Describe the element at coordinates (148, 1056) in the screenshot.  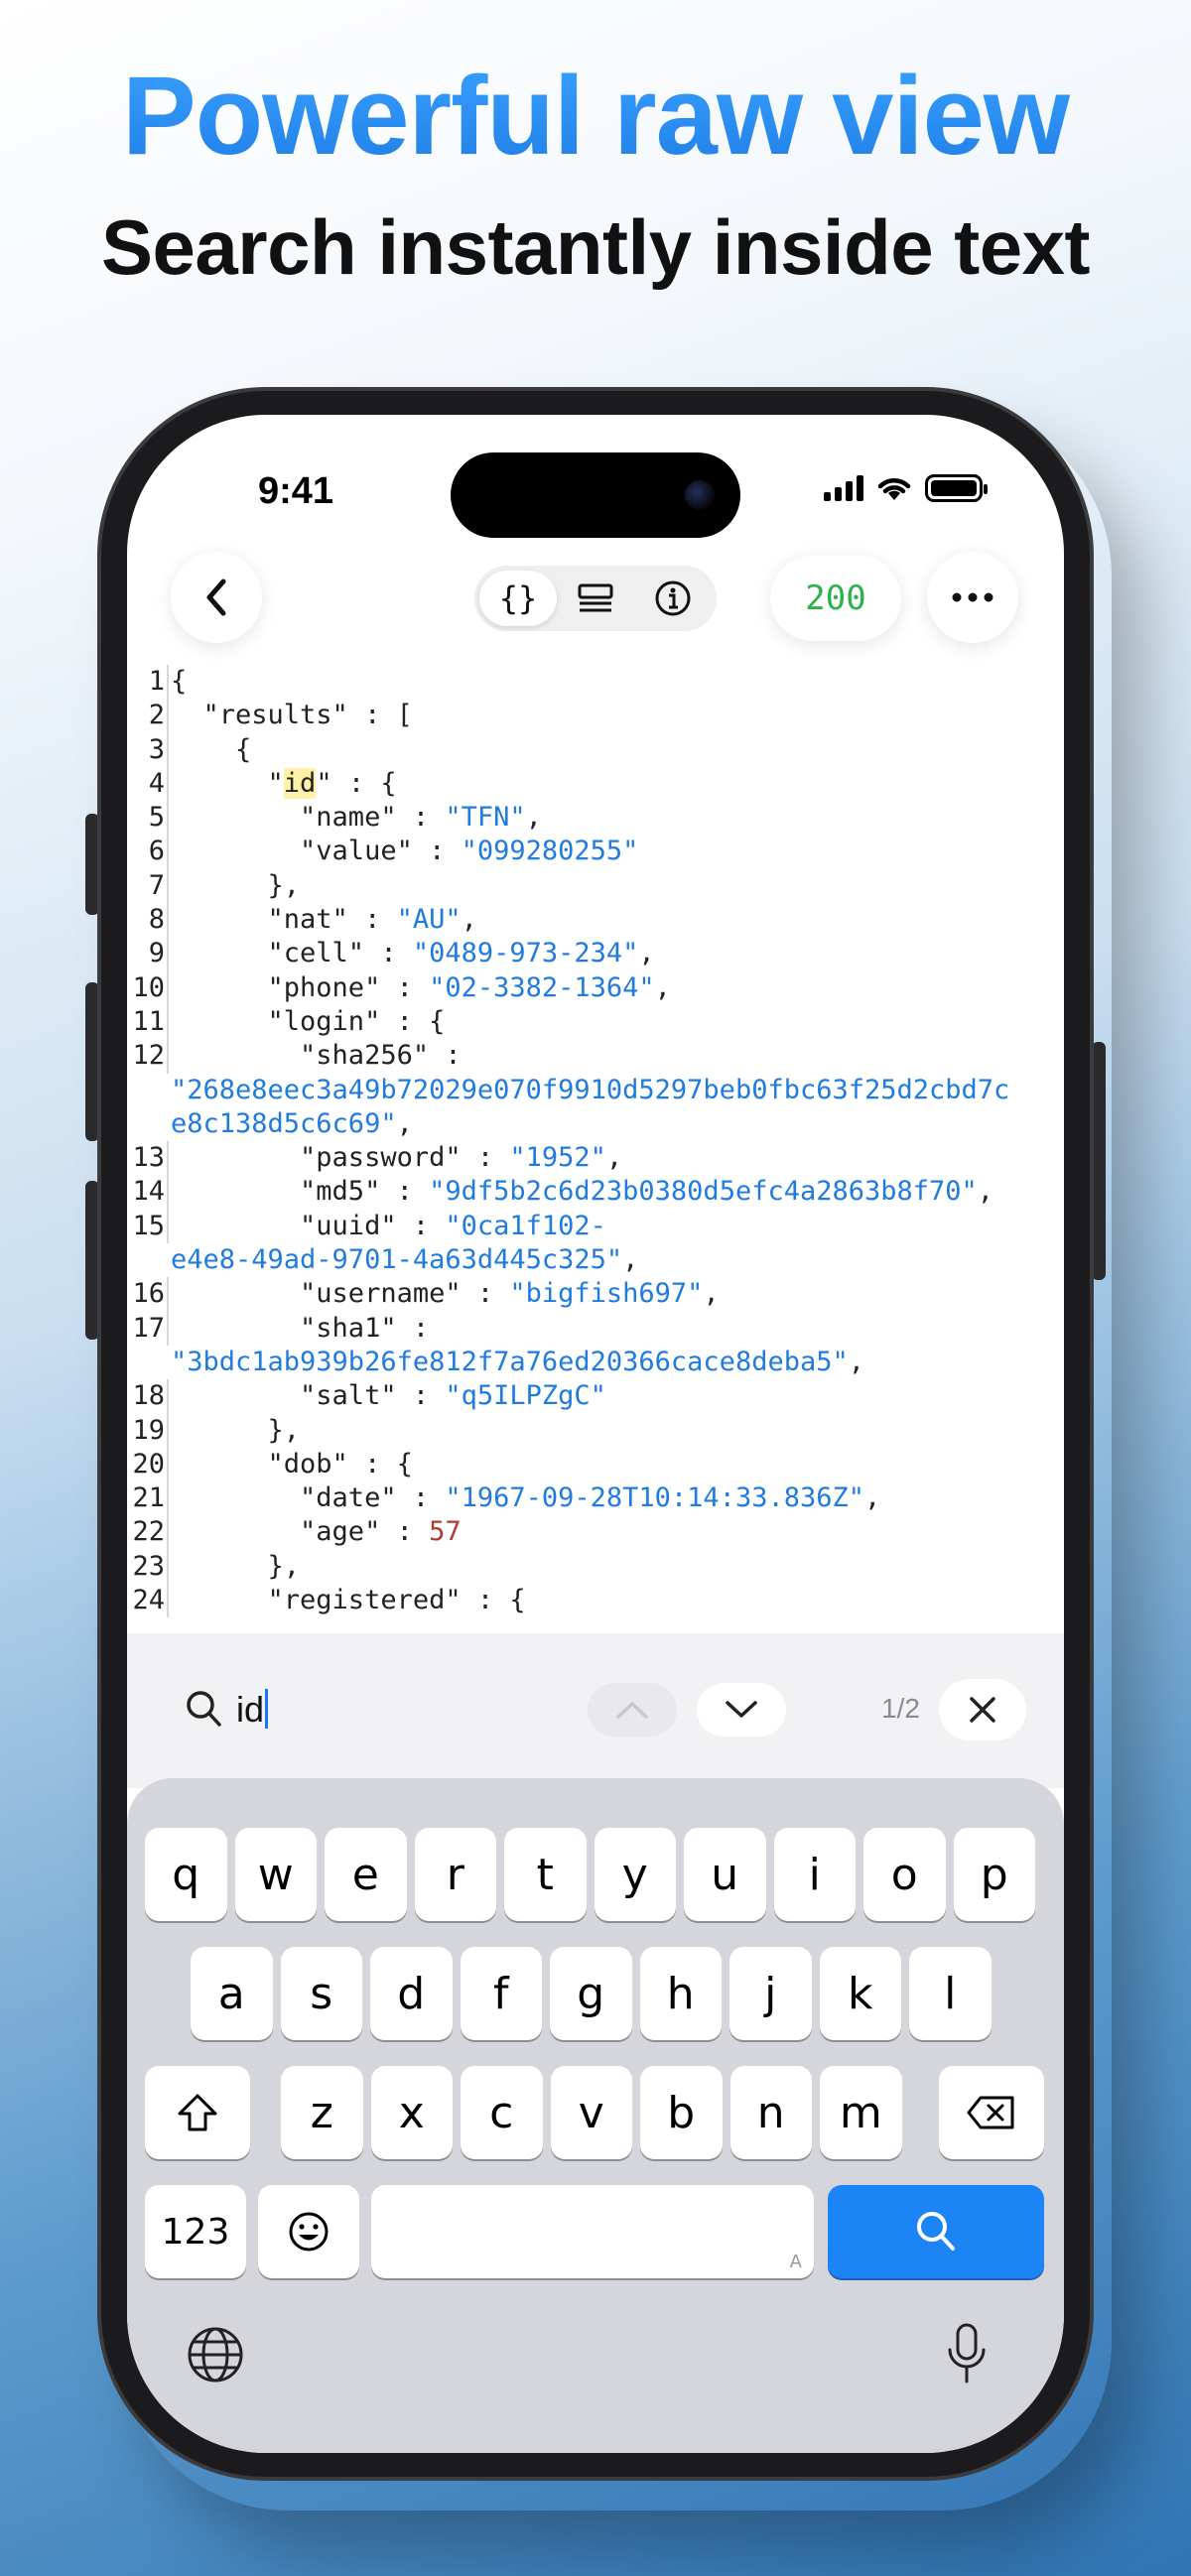
I see `line-number: 12` at that location.